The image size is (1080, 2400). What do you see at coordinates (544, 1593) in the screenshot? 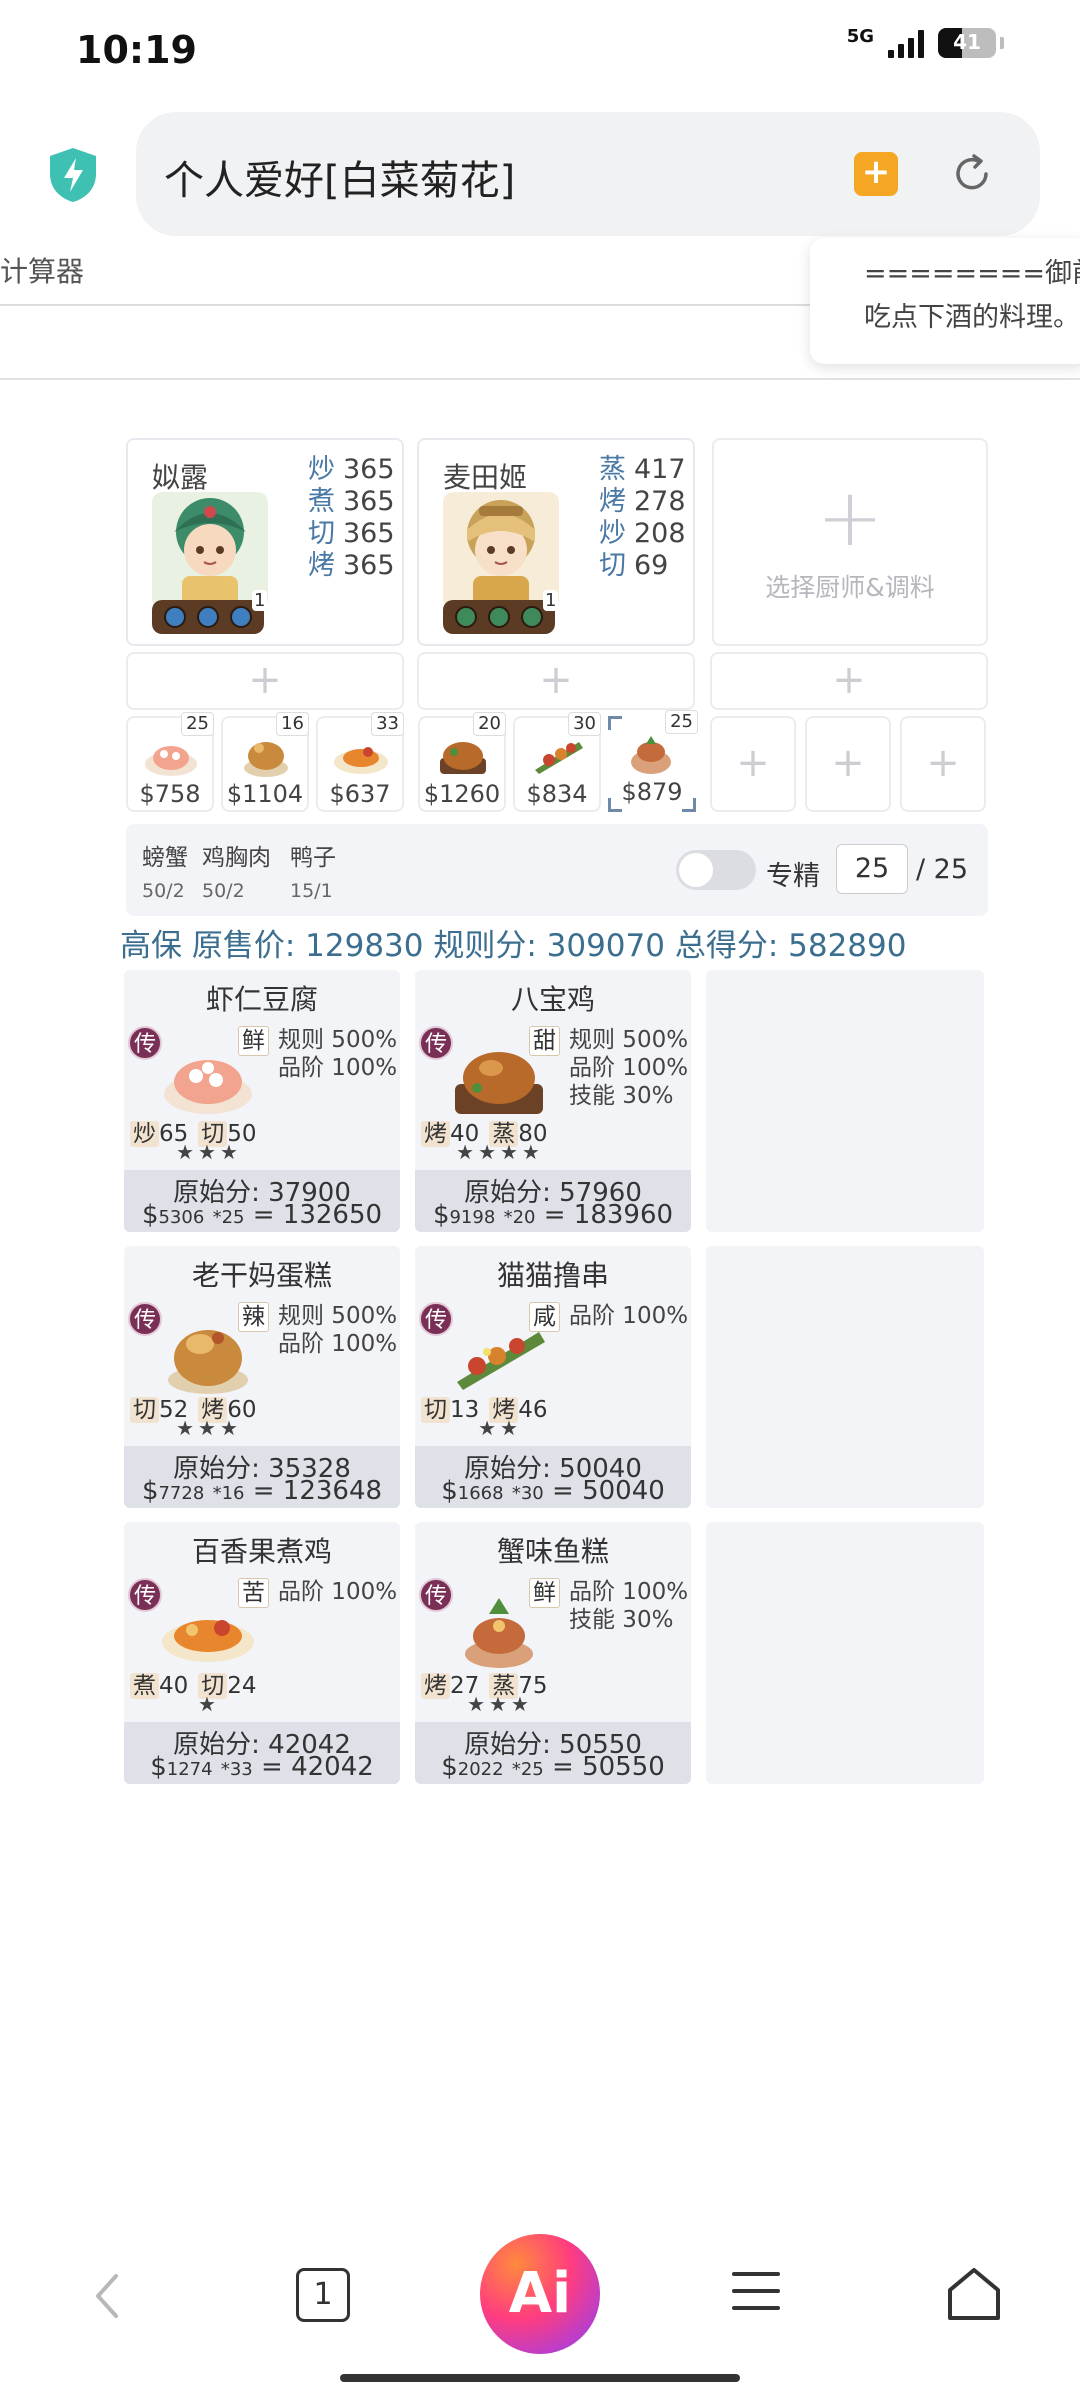
I see `taste-tag: 鲜` at bounding box center [544, 1593].